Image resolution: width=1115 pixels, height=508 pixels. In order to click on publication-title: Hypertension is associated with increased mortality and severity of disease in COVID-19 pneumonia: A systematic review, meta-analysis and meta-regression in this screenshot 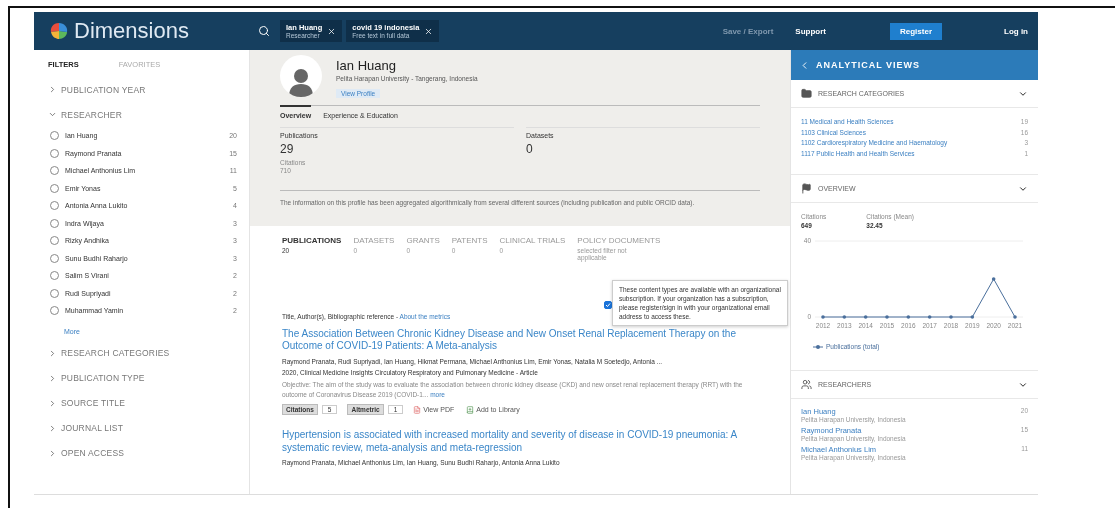, I will do `click(521, 442)`.